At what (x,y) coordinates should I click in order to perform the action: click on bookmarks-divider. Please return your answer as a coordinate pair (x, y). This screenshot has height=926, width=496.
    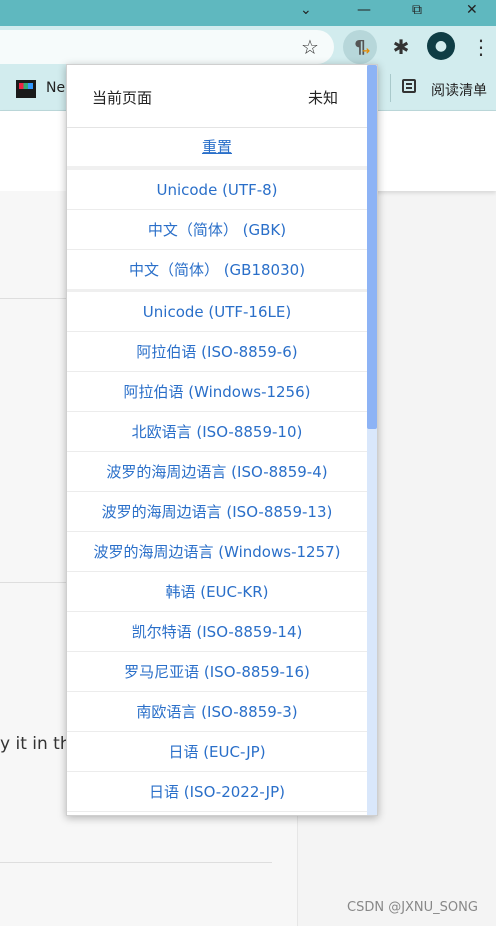
    Looking at the image, I should click on (390, 88).